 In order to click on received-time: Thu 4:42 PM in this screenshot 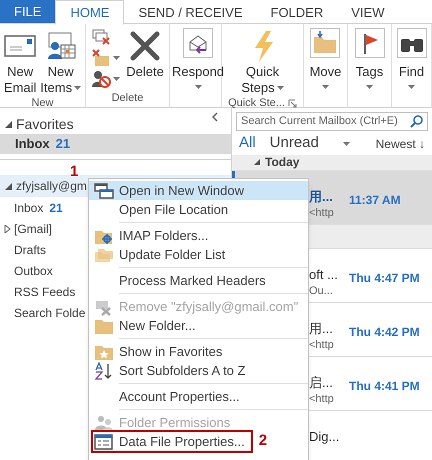, I will do `click(384, 332)`.